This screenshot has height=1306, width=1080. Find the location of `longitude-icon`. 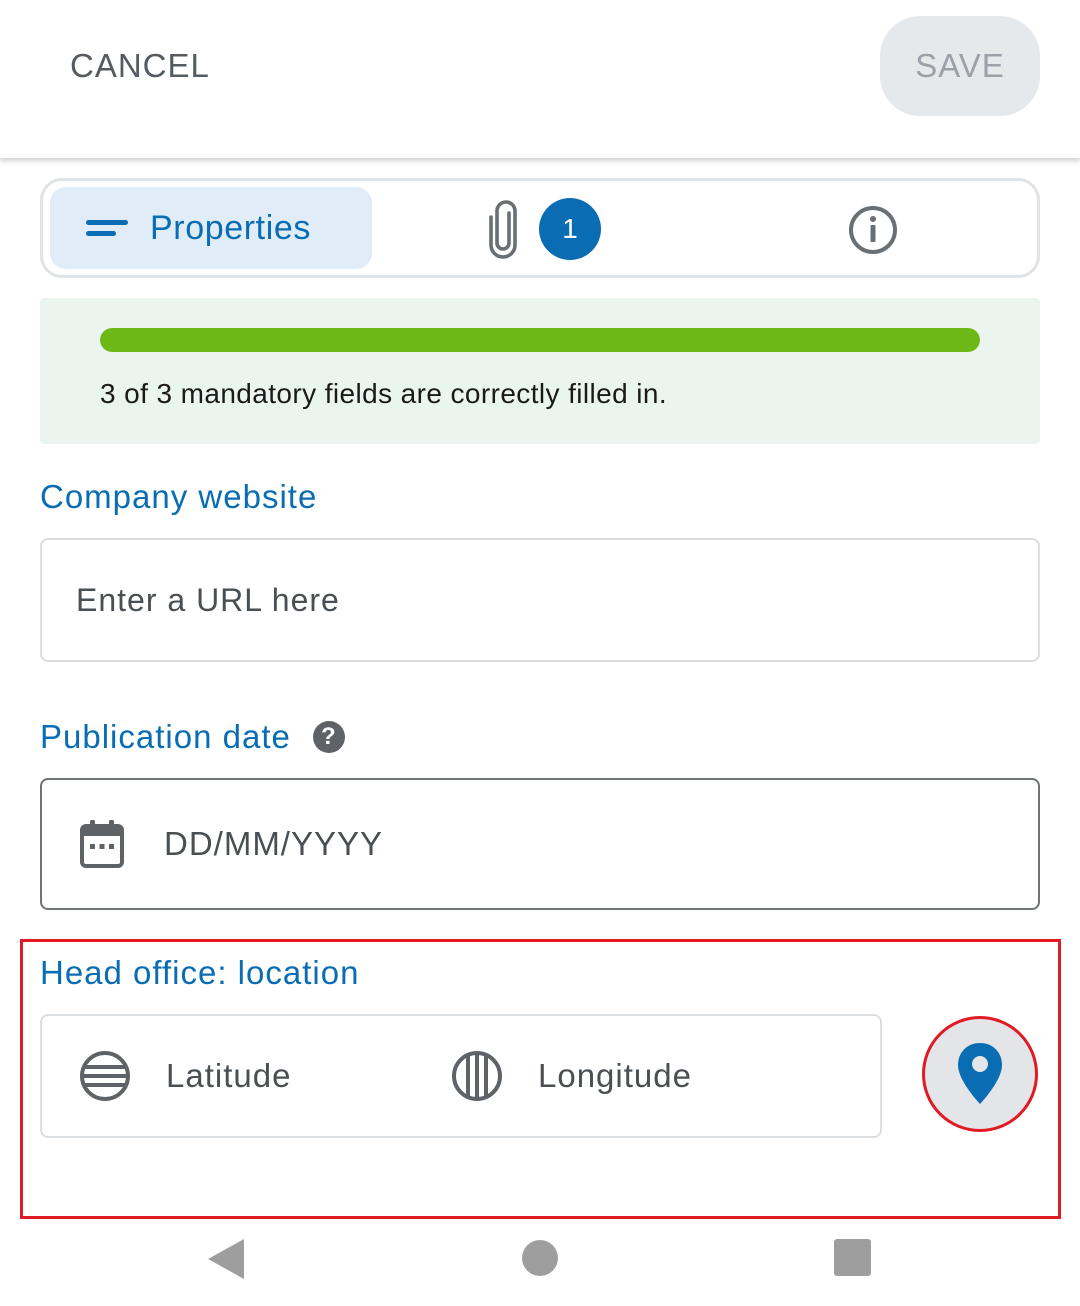

longitude-icon is located at coordinates (477, 1076).